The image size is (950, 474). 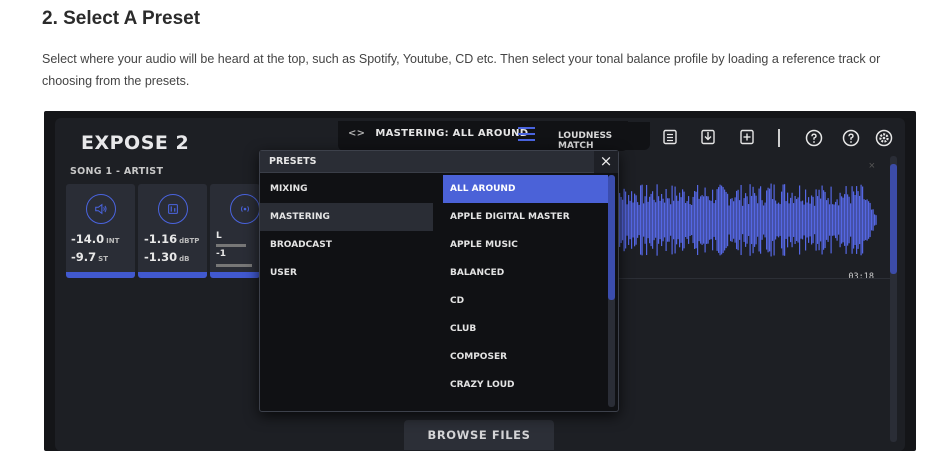 I want to click on preset-item: APPLE MUSIC, so click(x=525, y=245).